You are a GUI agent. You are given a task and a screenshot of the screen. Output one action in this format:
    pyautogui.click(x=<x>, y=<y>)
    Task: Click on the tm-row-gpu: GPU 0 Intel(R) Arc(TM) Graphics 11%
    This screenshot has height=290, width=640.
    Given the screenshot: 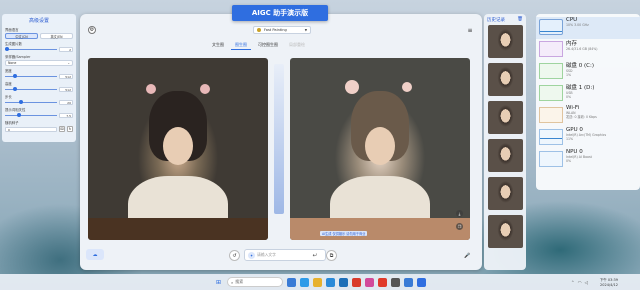 What is the action you would take?
    pyautogui.click(x=588, y=138)
    